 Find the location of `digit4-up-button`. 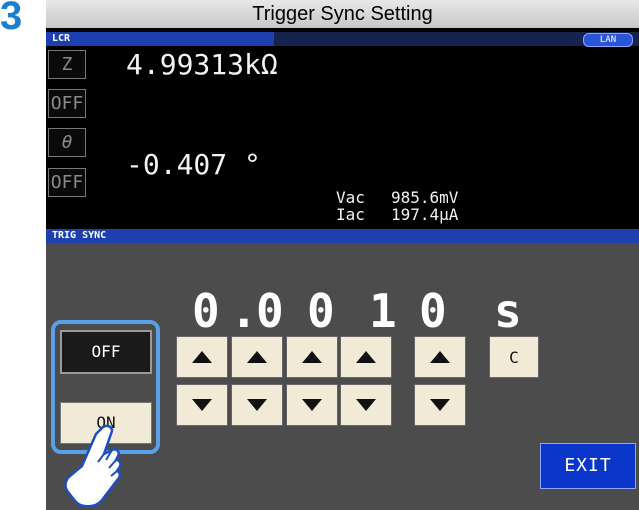

digit4-up-button is located at coordinates (366, 357).